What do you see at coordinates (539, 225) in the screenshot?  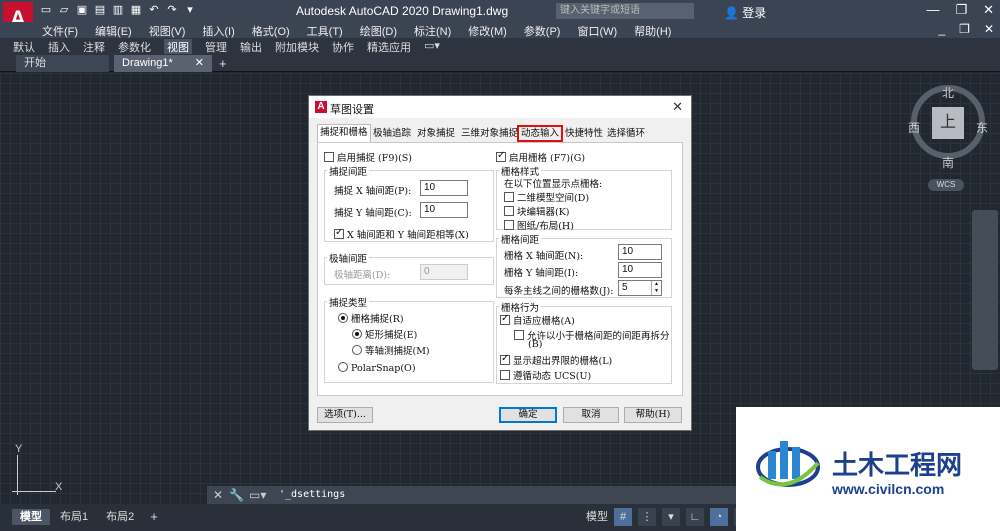 I see `grid-sheet-layout-checkbox: 图纸/布局(H)` at bounding box center [539, 225].